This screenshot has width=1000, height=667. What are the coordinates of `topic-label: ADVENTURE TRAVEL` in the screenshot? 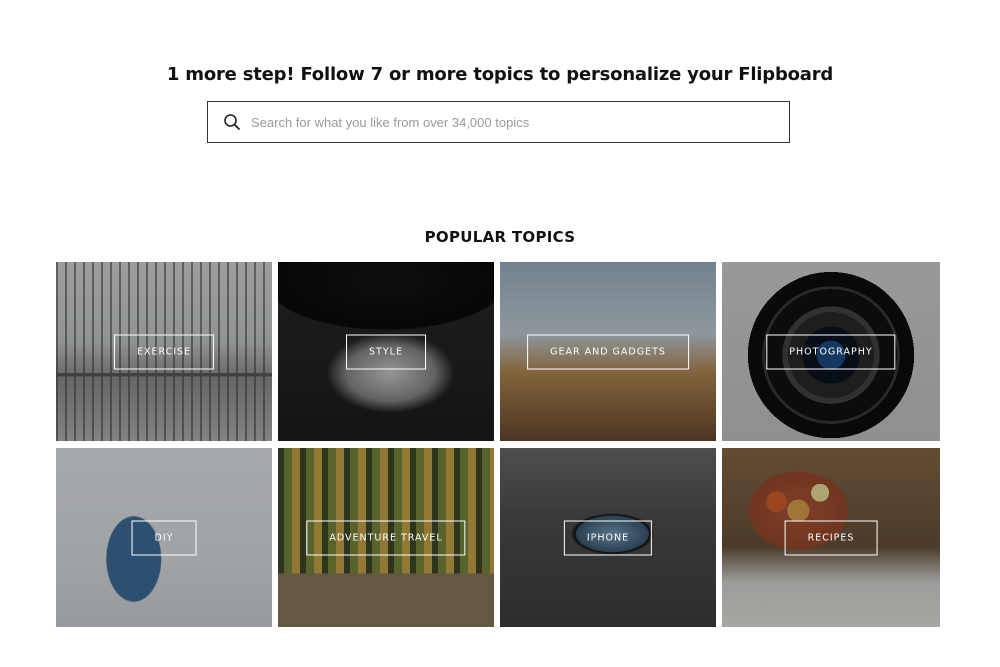 It's located at (386, 537).